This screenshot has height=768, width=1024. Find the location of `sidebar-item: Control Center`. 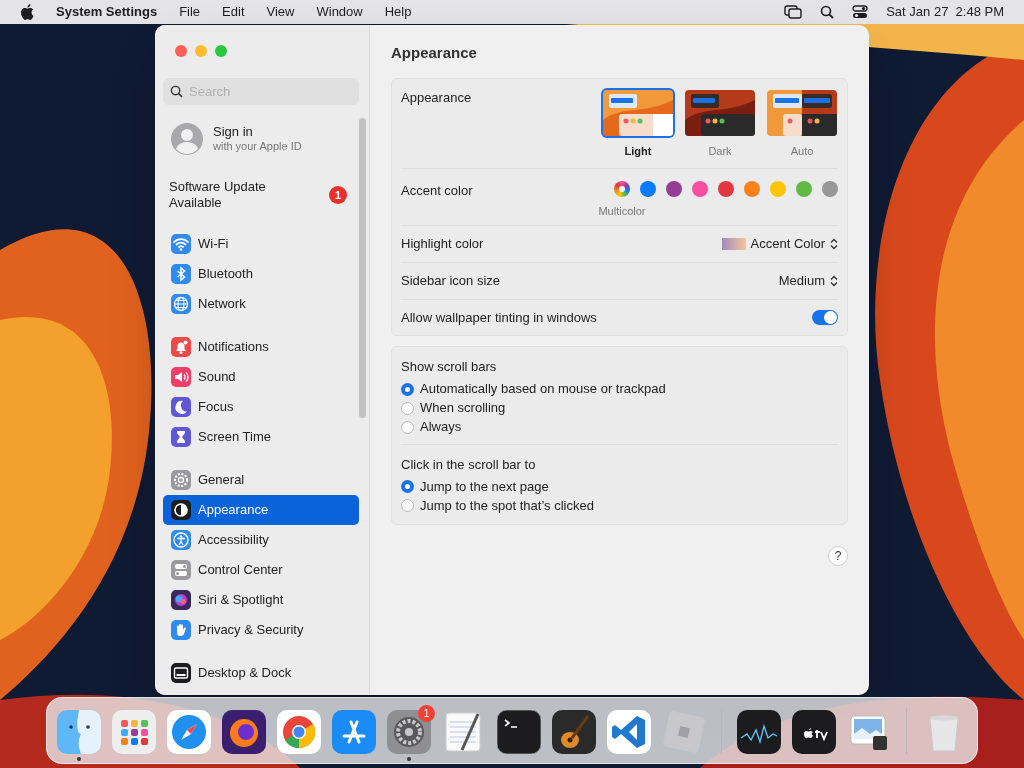

sidebar-item: Control Center is located at coordinates (261, 570).